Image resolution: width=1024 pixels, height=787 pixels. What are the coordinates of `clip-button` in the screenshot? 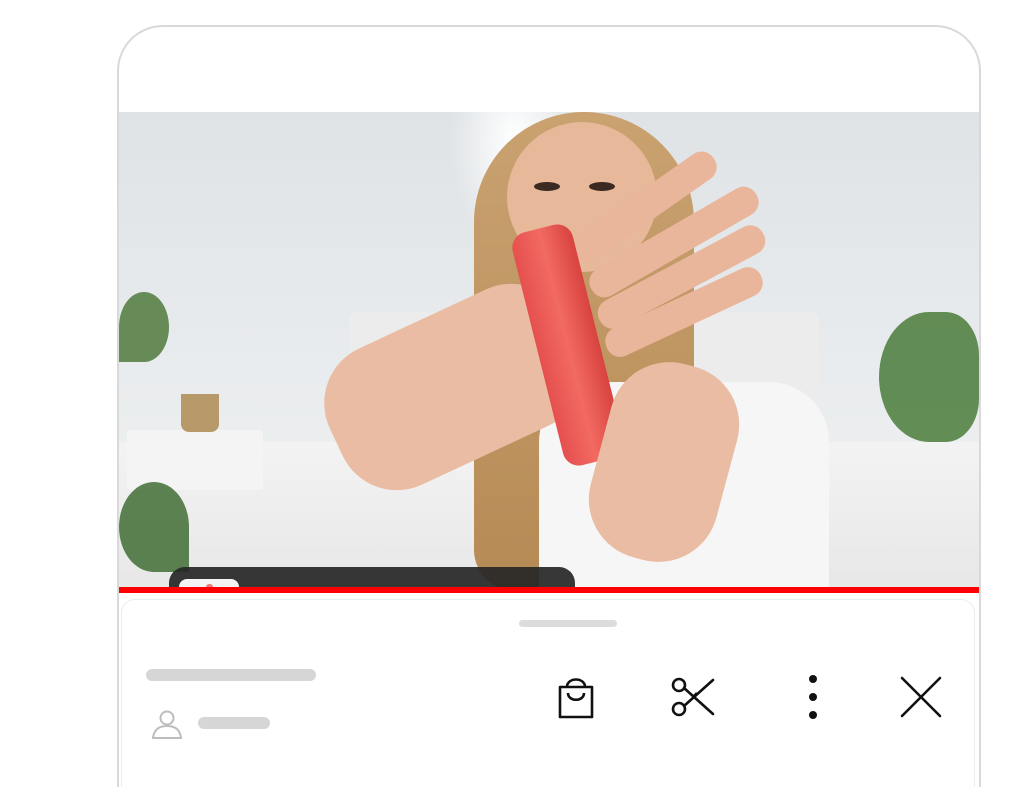 It's located at (694, 697).